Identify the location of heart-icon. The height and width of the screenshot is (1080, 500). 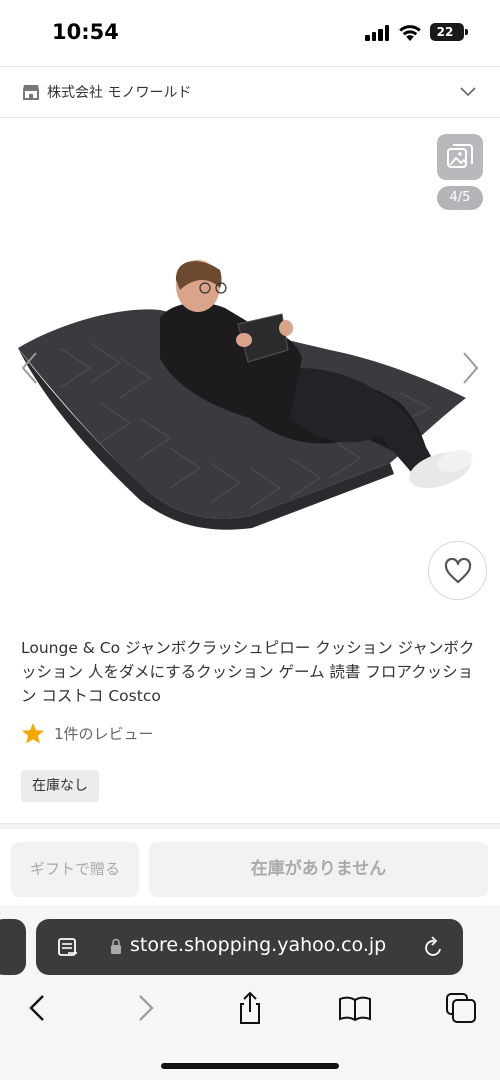
(458, 571).